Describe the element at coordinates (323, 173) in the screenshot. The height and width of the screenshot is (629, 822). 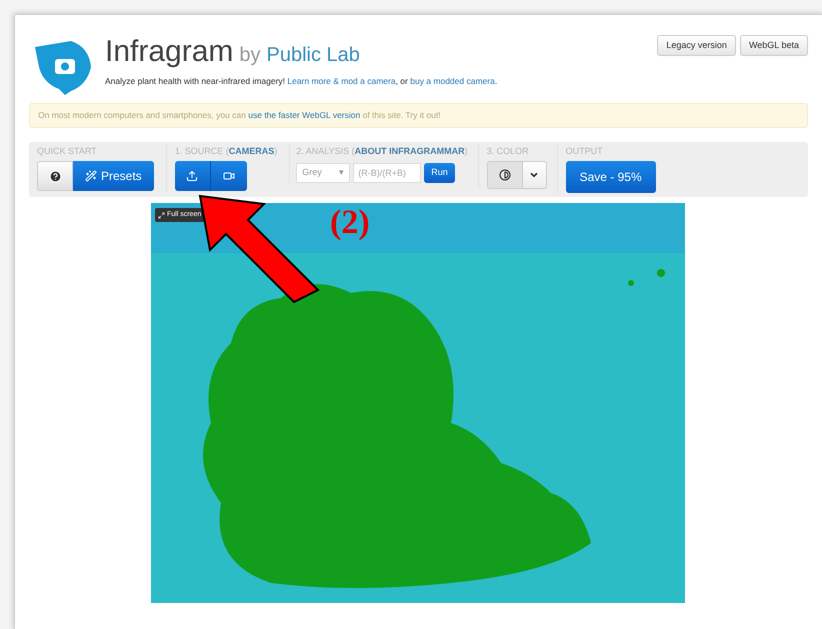
I see `channel-select: Grey ▾` at that location.